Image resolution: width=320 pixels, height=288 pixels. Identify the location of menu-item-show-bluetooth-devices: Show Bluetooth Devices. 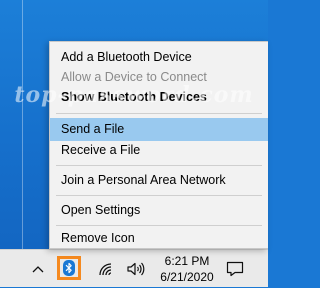
(159, 97).